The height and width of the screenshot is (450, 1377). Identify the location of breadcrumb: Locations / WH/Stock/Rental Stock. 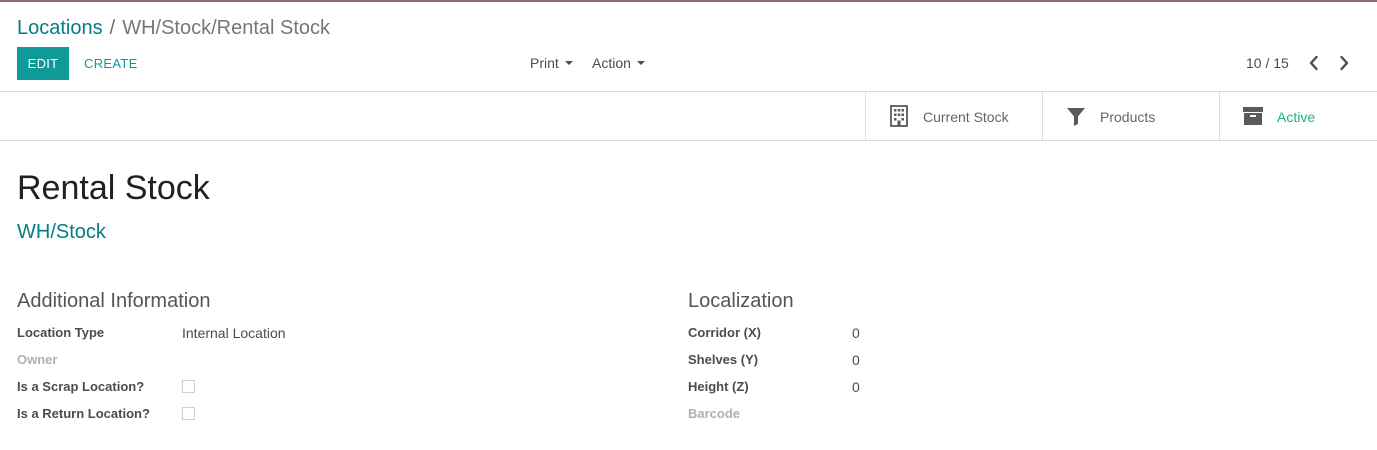
(173, 28).